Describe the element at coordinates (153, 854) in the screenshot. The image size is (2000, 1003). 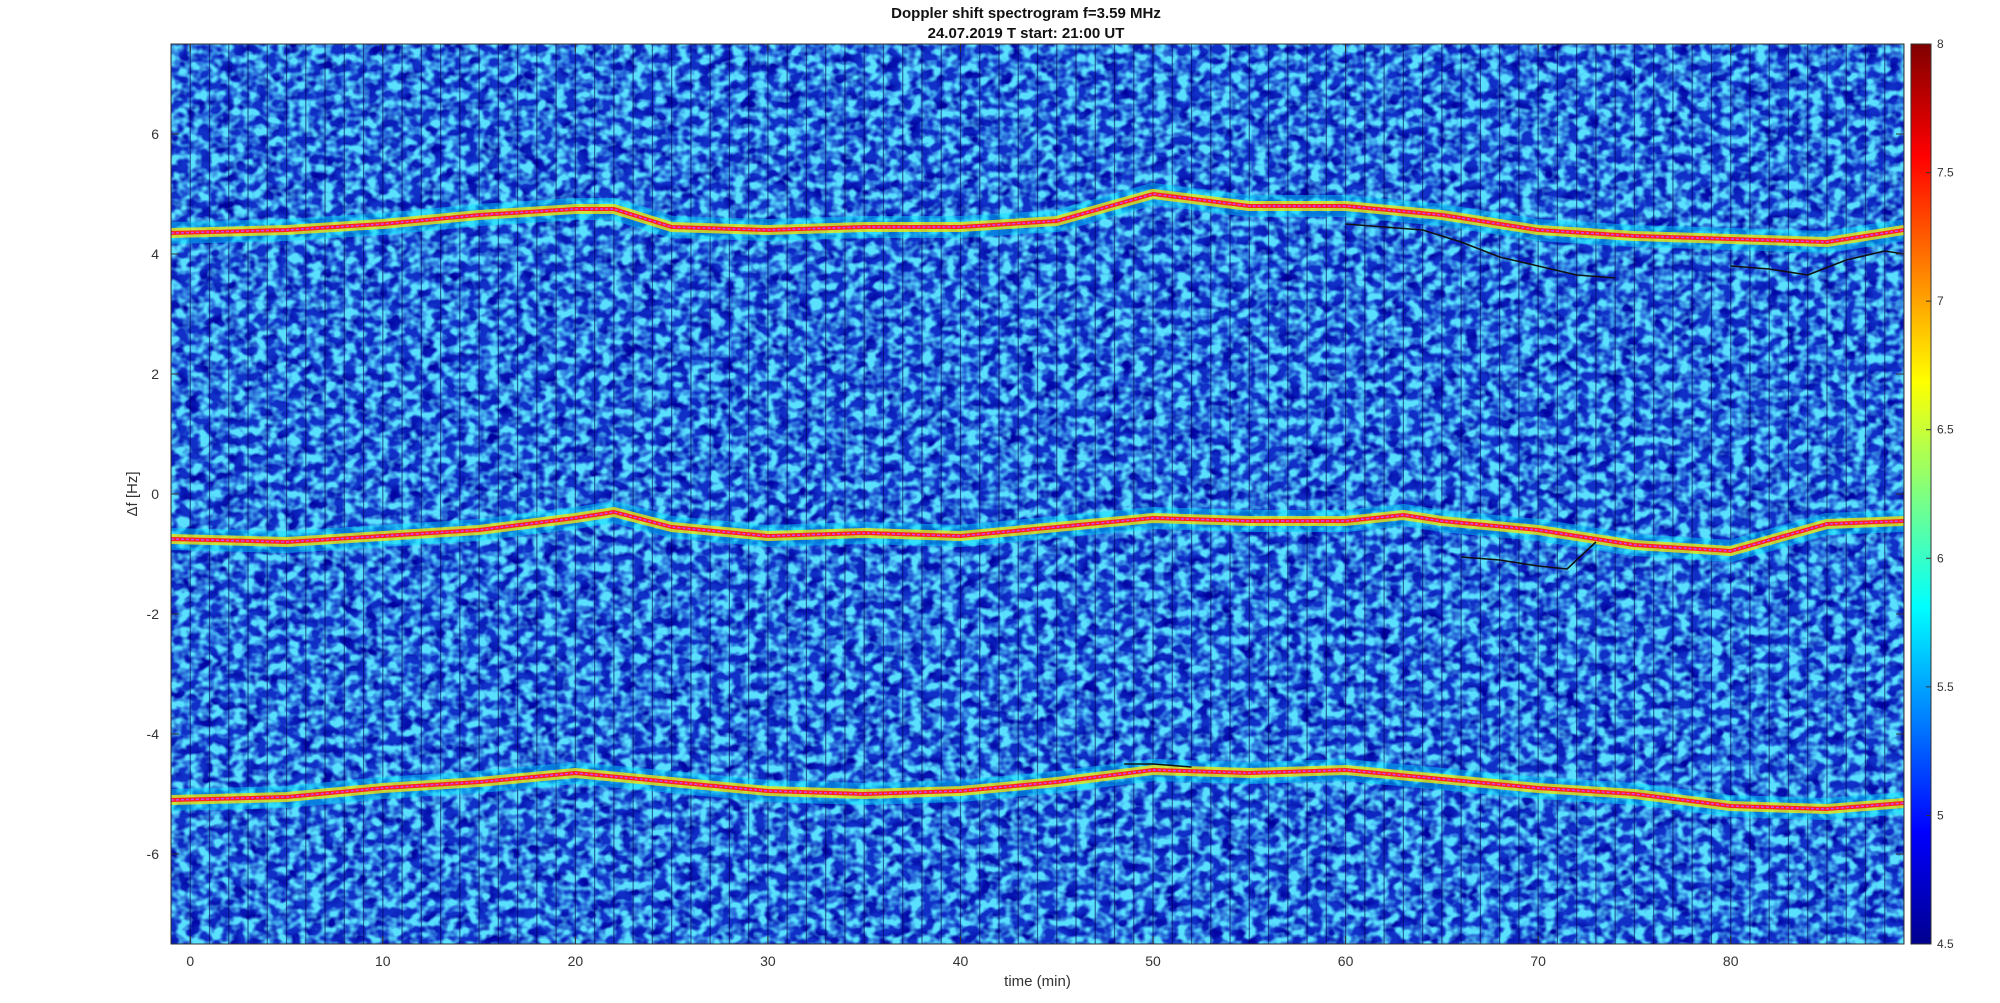
I see `y-tick-label: -6` at that location.